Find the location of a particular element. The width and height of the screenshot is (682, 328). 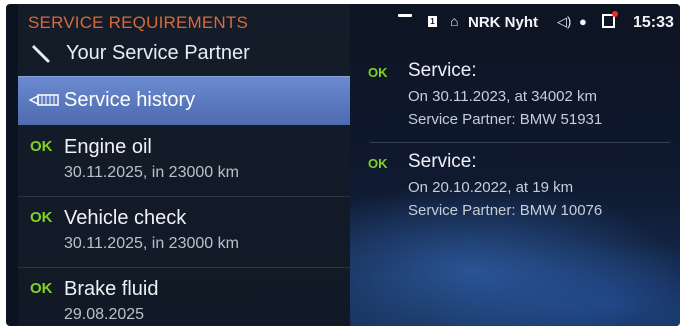

entry-divider is located at coordinates (520, 142).